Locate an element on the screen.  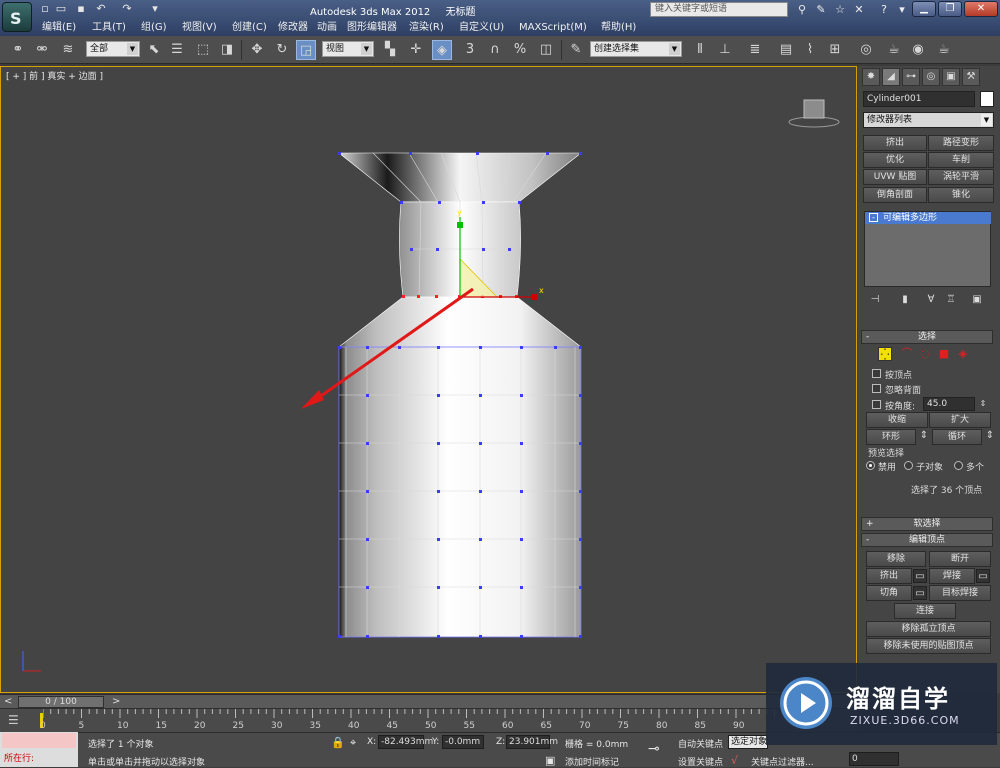
menu-maxscript: MAXScript(M) is located at coordinates (553, 27).